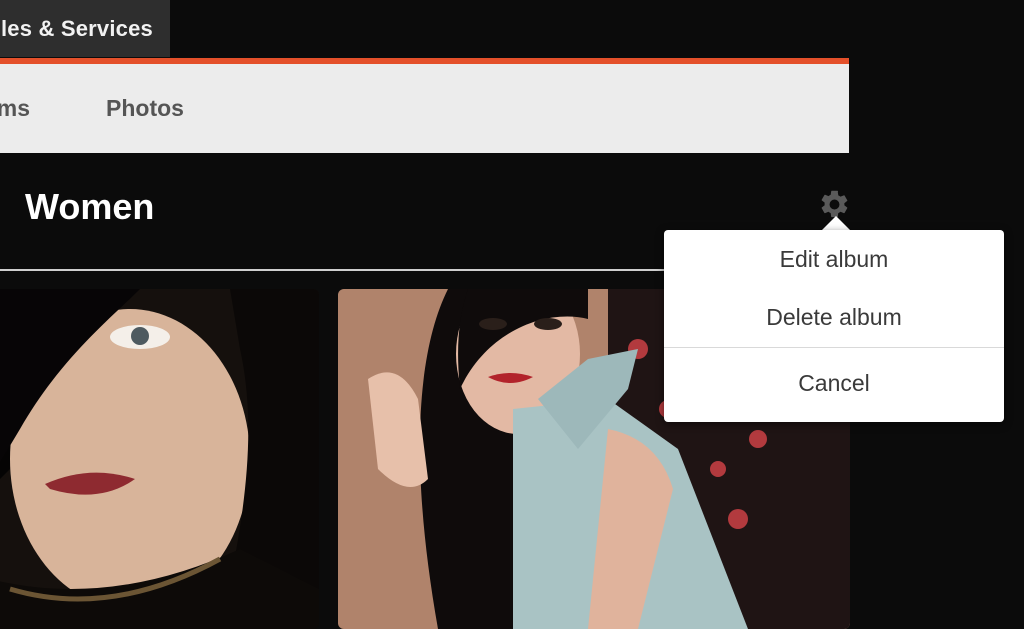  I want to click on top-nav-tab-services: les & Services, so click(85, 28).